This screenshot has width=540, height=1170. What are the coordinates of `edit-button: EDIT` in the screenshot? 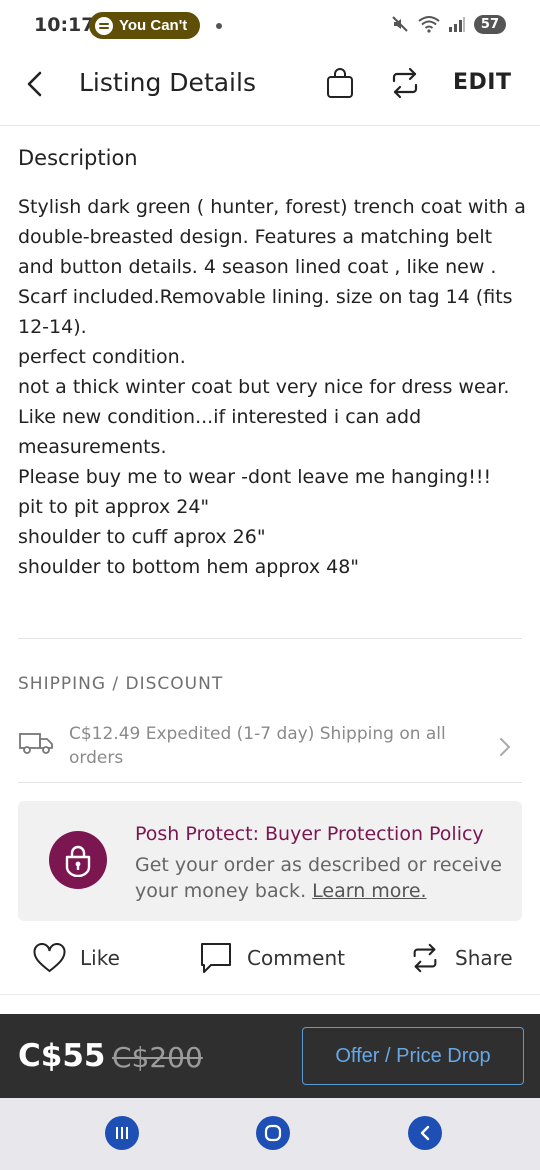 It's located at (482, 82).